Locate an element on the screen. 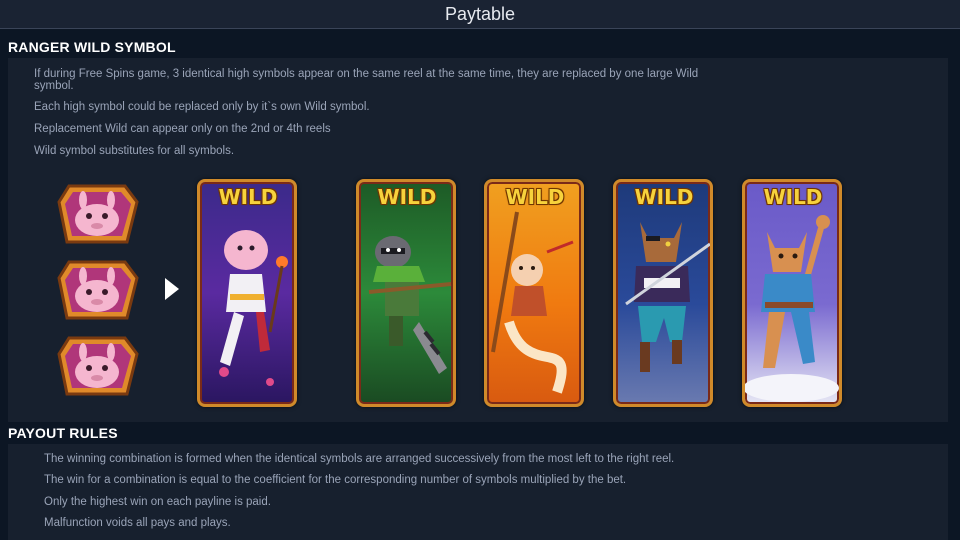 This screenshot has height=540, width=960. lynx-wild-icon: WILD is located at coordinates (792, 293).